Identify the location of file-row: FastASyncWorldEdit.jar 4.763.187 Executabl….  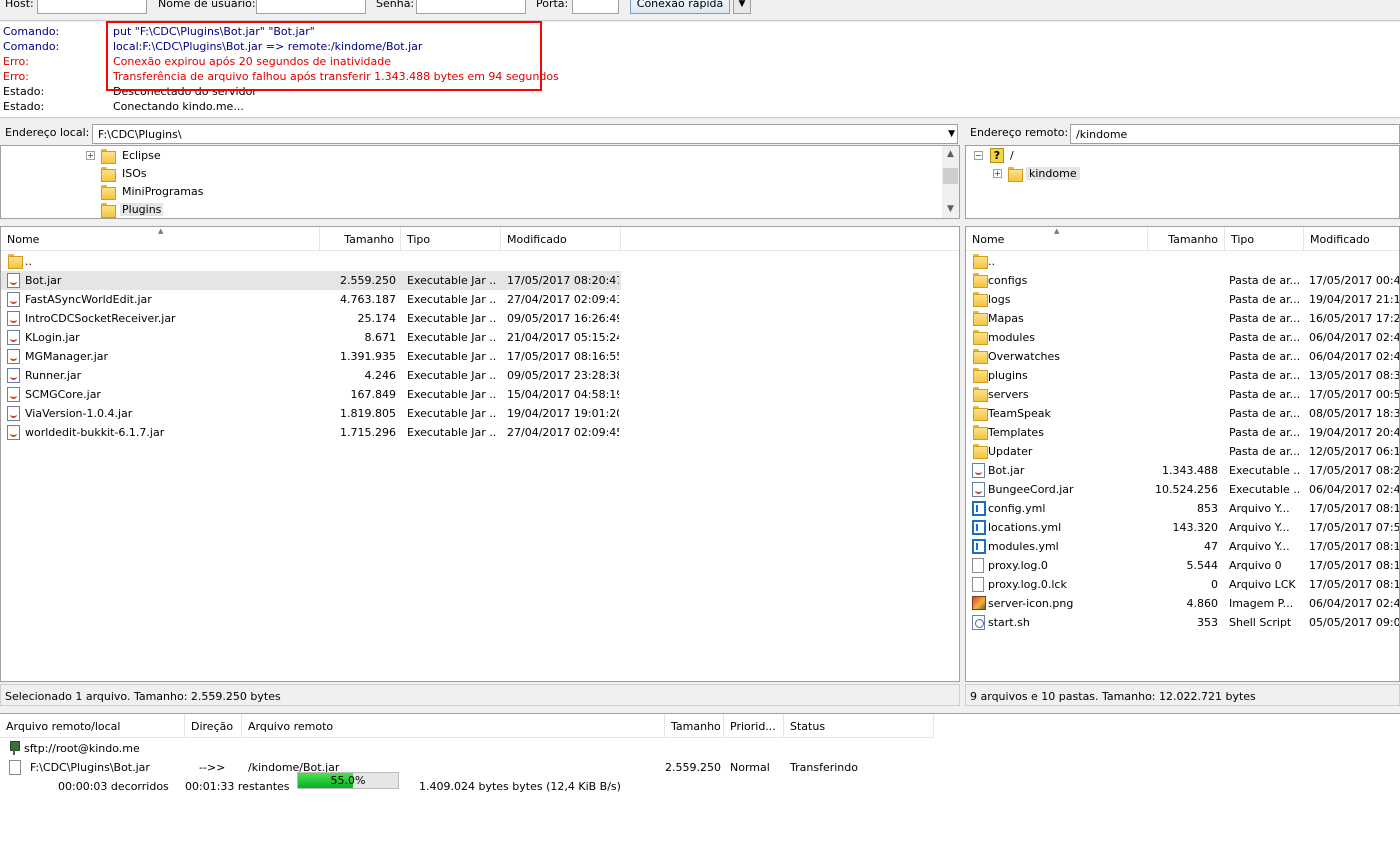
(311, 299).